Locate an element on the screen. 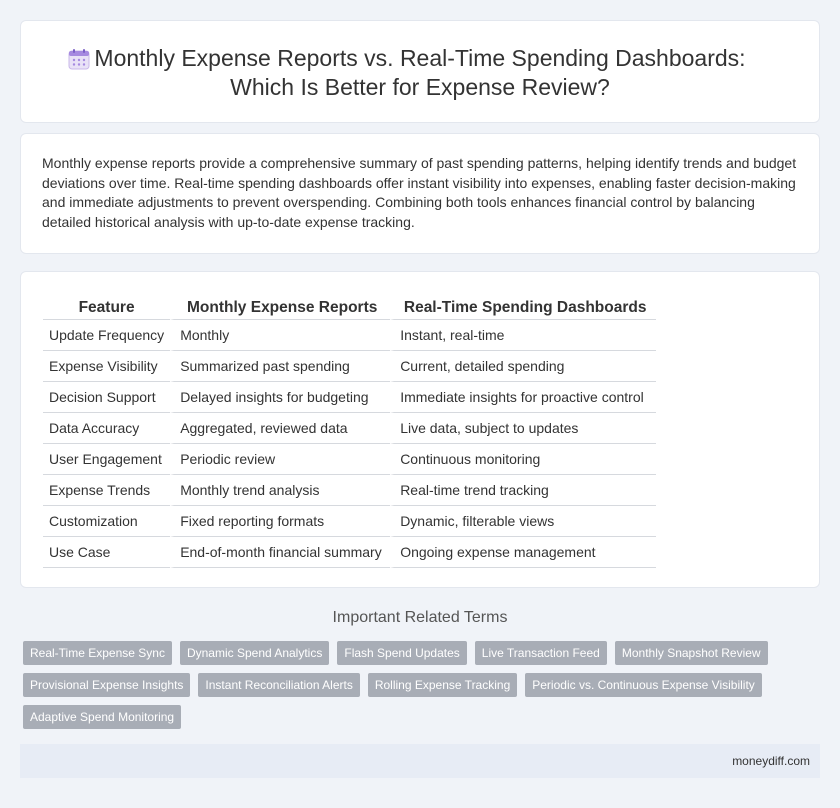 The height and width of the screenshot is (808, 840). header-feature: Feature is located at coordinates (107, 308).